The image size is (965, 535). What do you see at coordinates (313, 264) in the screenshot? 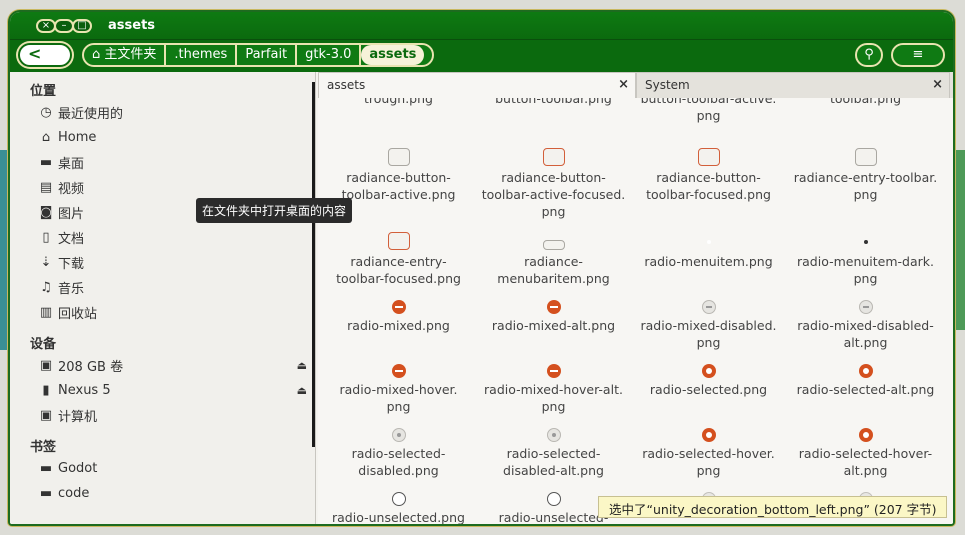
I see `sidebar-scrollbar` at bounding box center [313, 264].